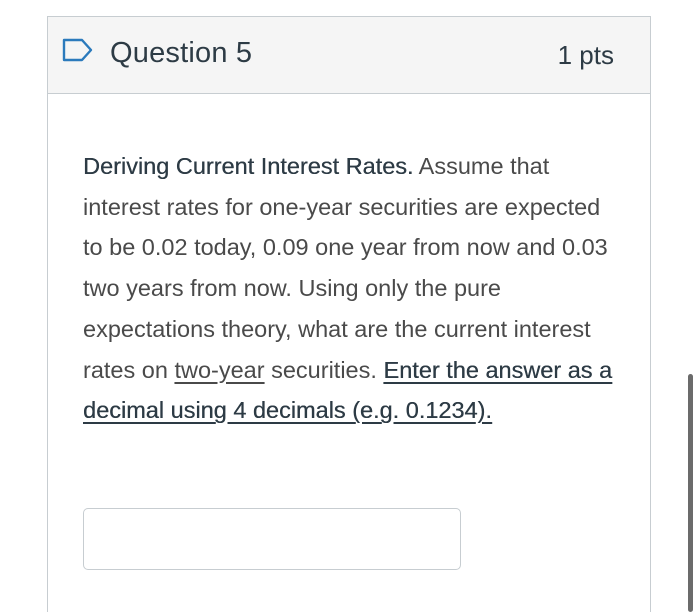  I want to click on question-header: Question 5 1 pts, so click(349, 55).